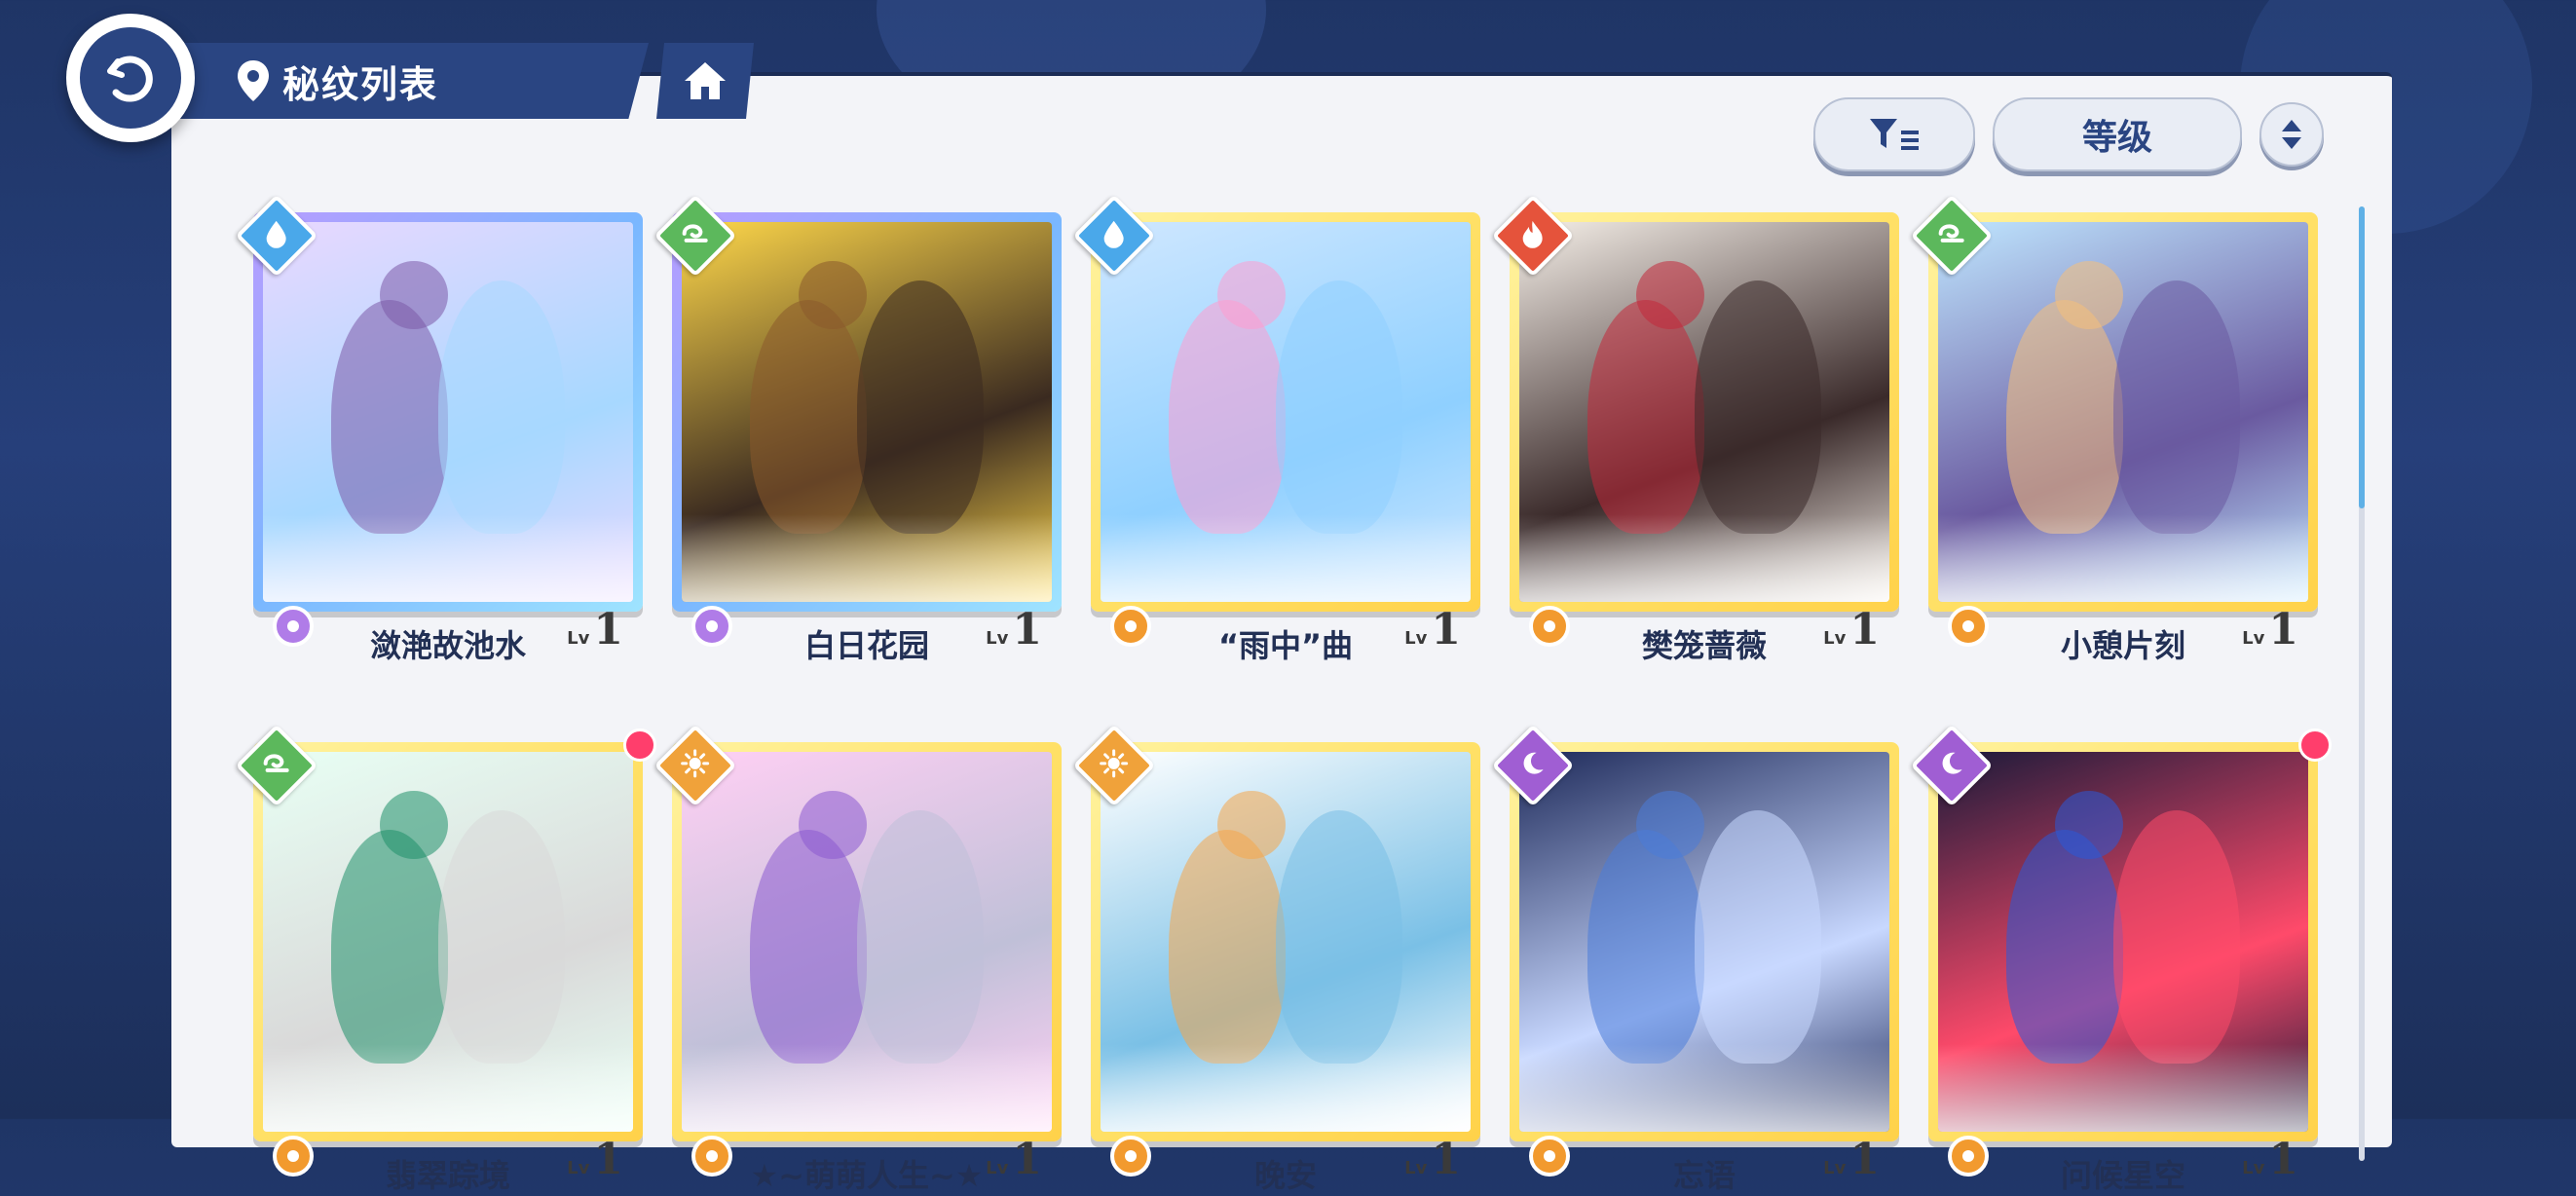 This screenshot has height=1196, width=2576. Describe the element at coordinates (2362, 683) in the screenshot. I see `scrollbar` at that location.